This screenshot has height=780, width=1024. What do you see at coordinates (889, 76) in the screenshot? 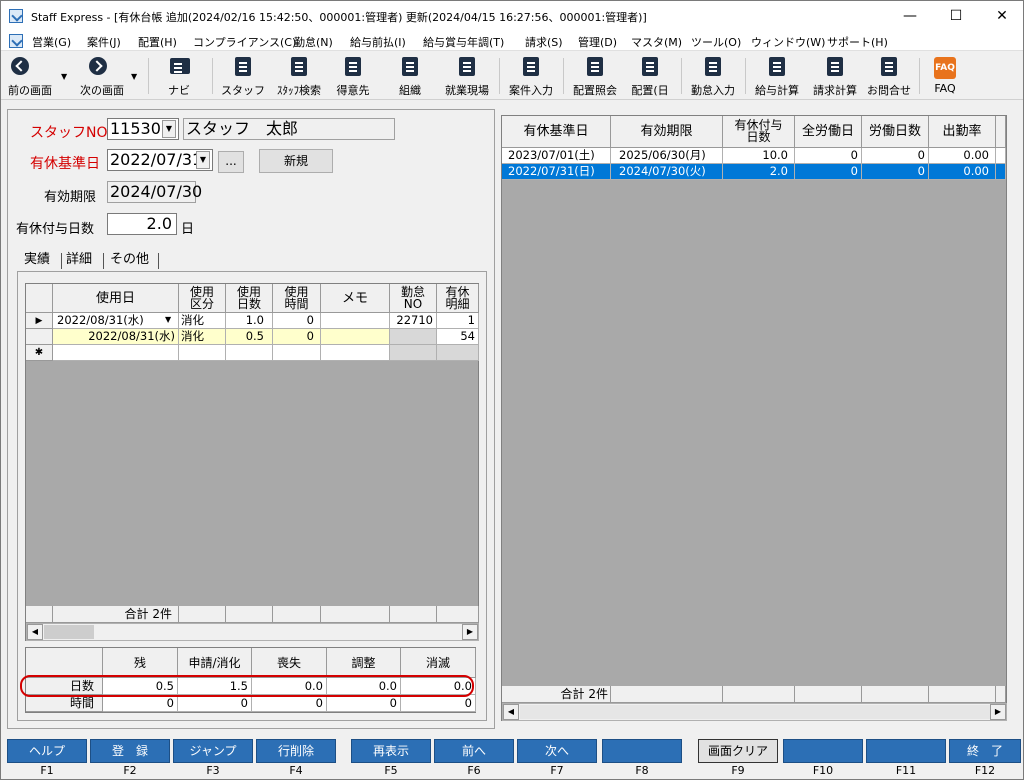
I see `inquiry-button: お問合せ` at bounding box center [889, 76].